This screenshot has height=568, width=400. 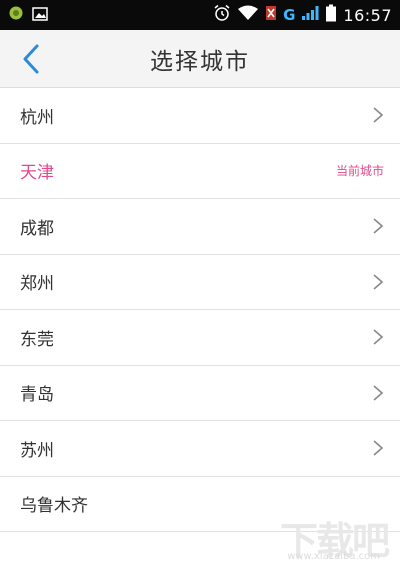 What do you see at coordinates (200, 61) in the screenshot?
I see `page-title: 选择城市` at bounding box center [200, 61].